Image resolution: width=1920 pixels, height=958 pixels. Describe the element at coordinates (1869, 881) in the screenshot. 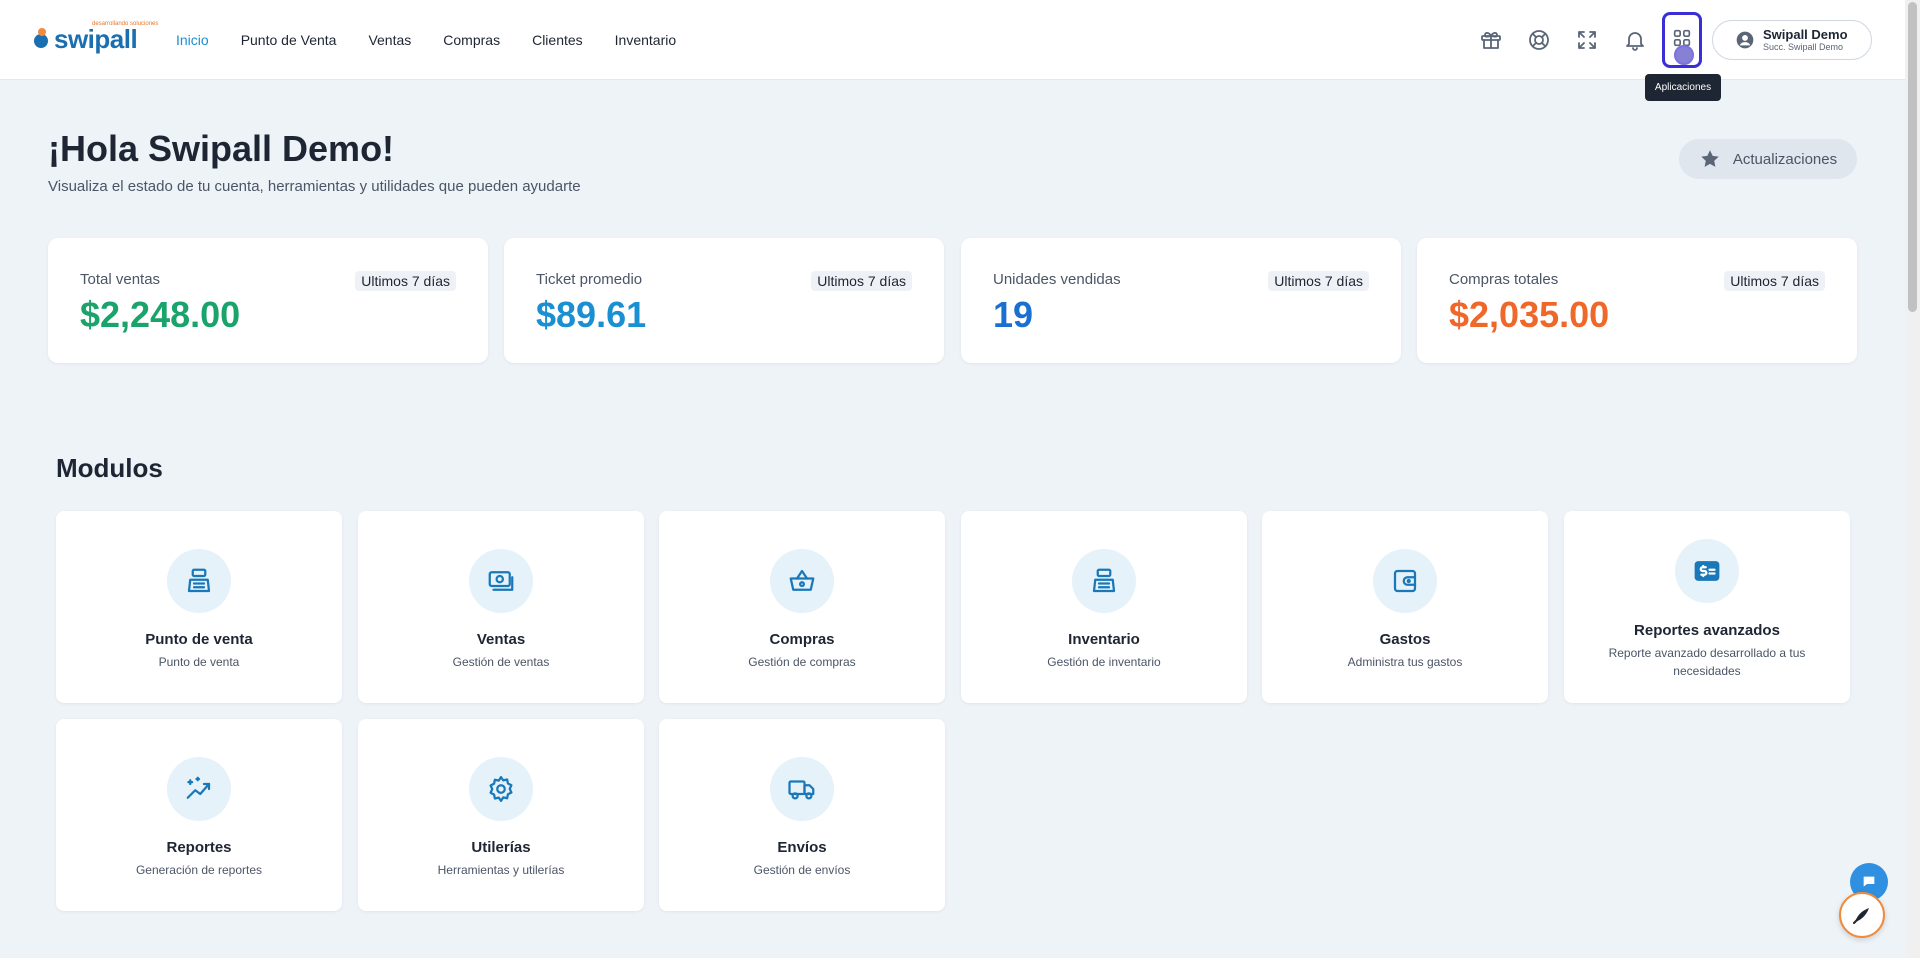

I see `chat-bubble-icon` at that location.